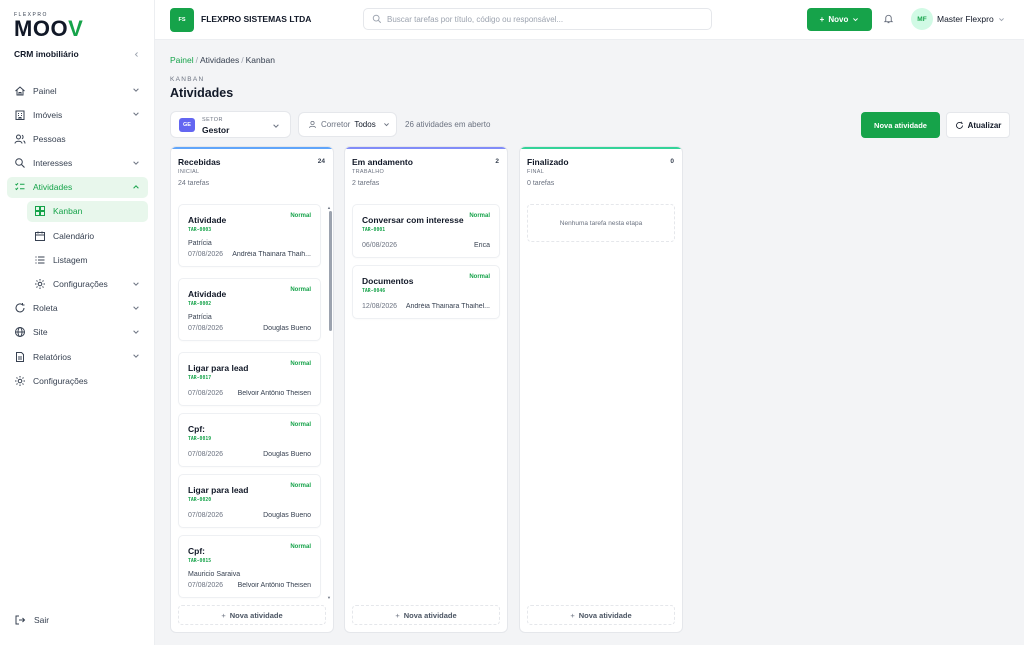  What do you see at coordinates (53, 187) in the screenshot?
I see `sidebar-item-label: Atividades` at bounding box center [53, 187].